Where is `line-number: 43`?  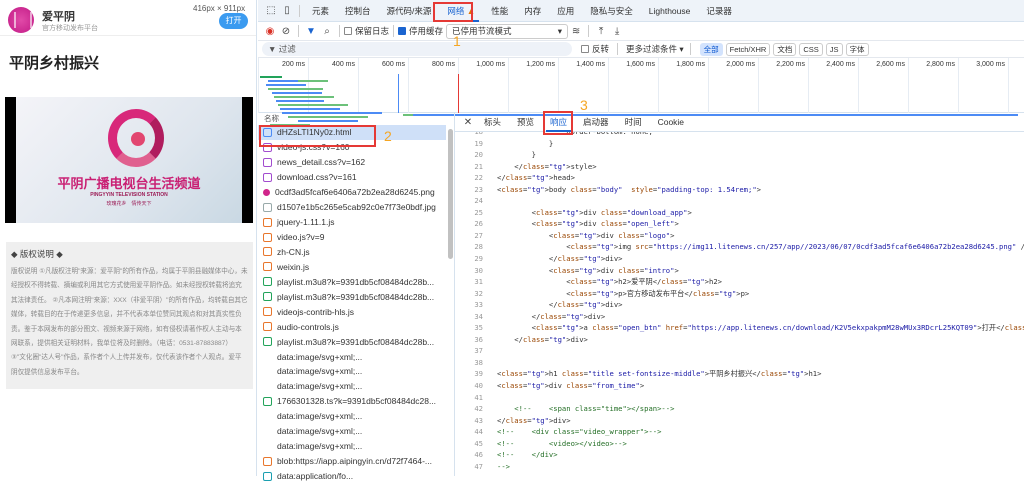
line-number: 43 is located at coordinates (478, 420).